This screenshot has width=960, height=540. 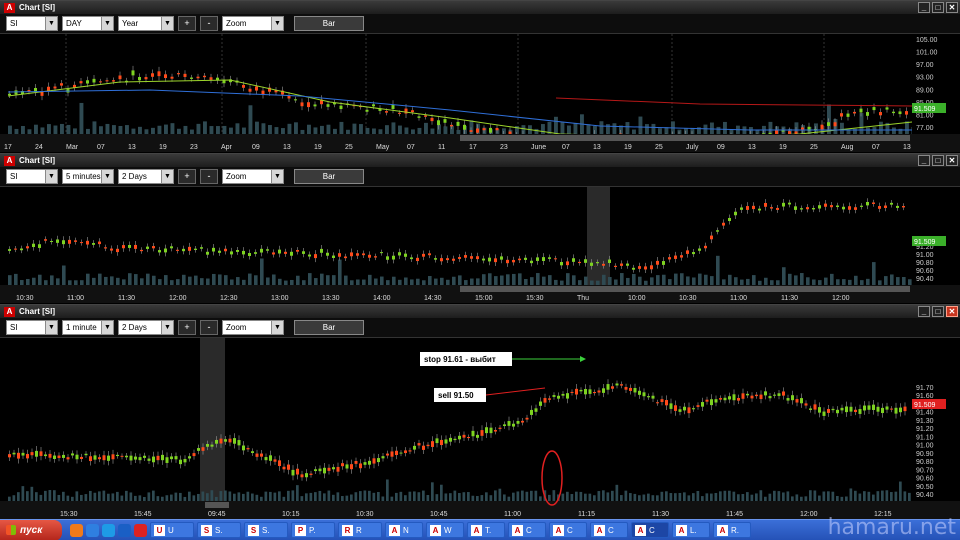 What do you see at coordinates (404, 530) in the screenshot?
I see `taskbar-item: AN` at bounding box center [404, 530].